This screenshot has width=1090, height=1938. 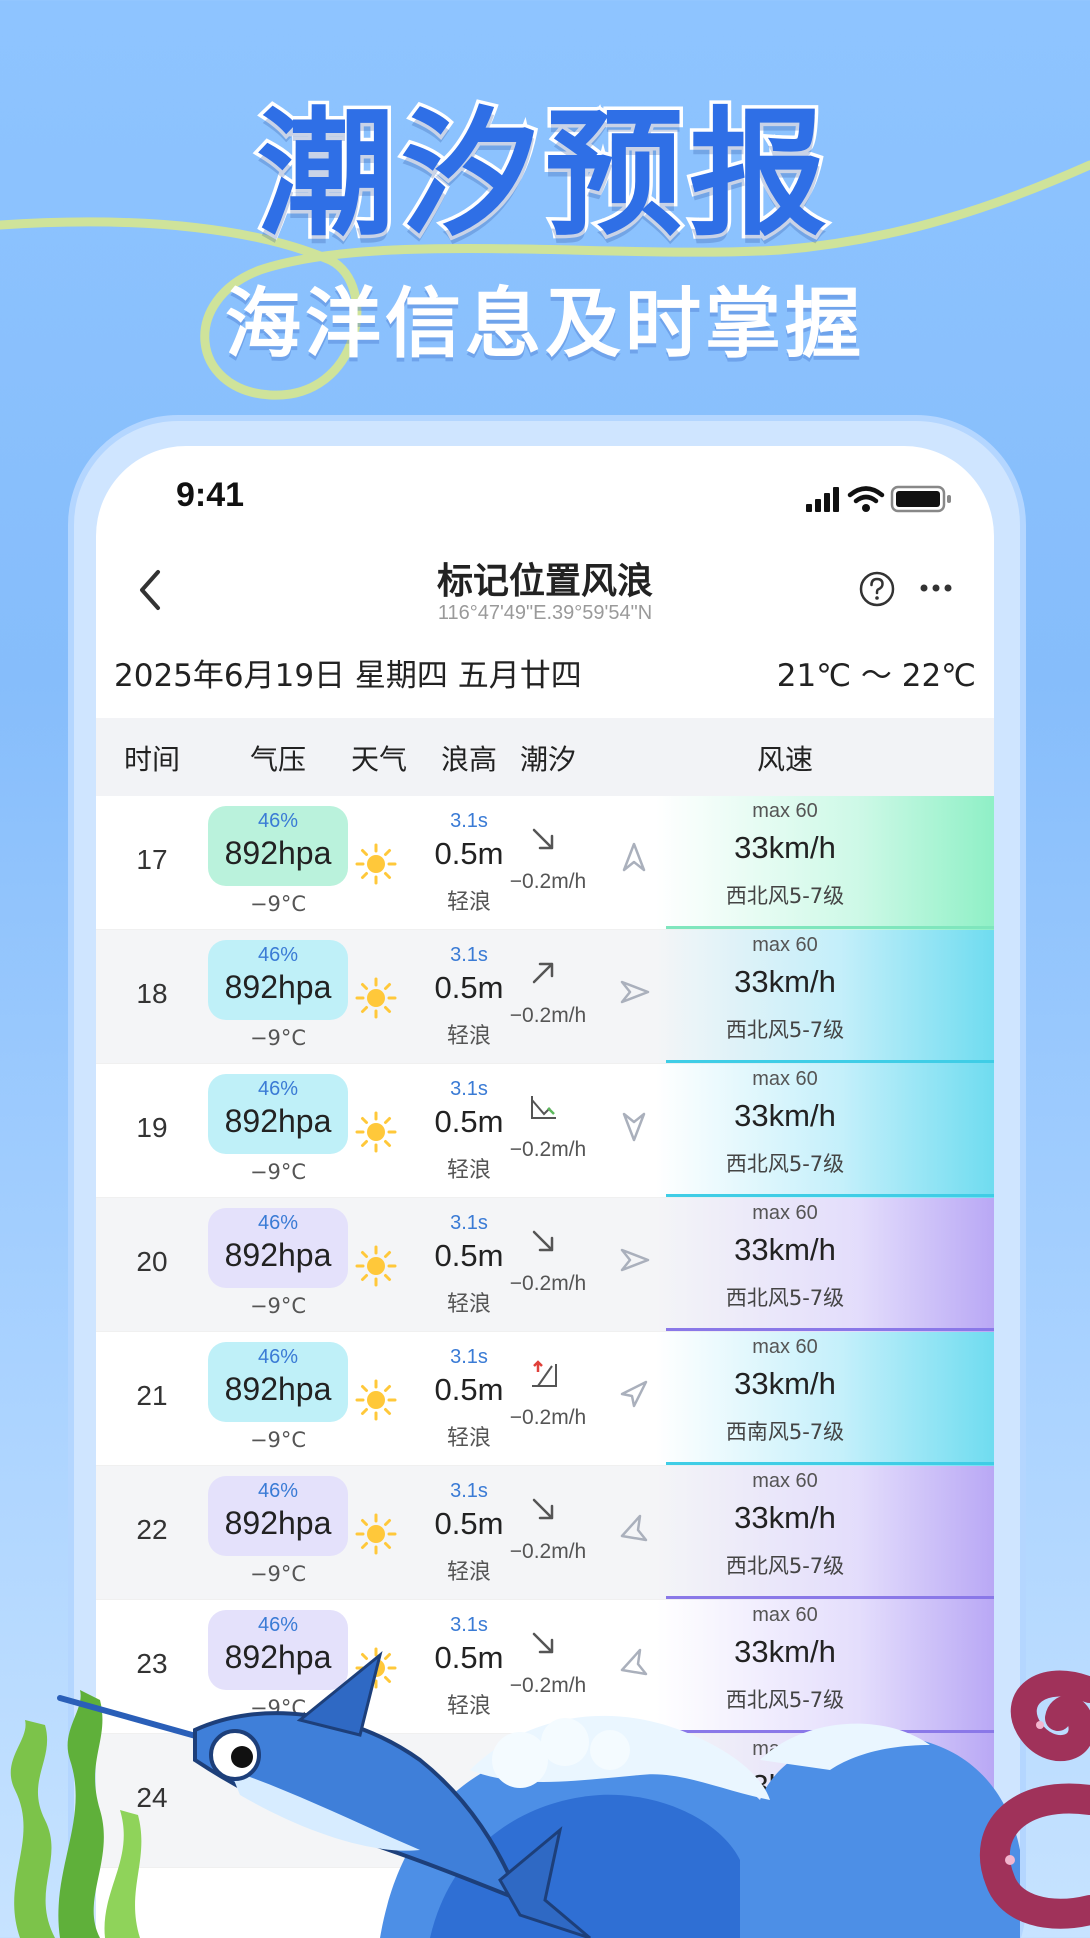 I want to click on status-time: 9:41, so click(x=210, y=495).